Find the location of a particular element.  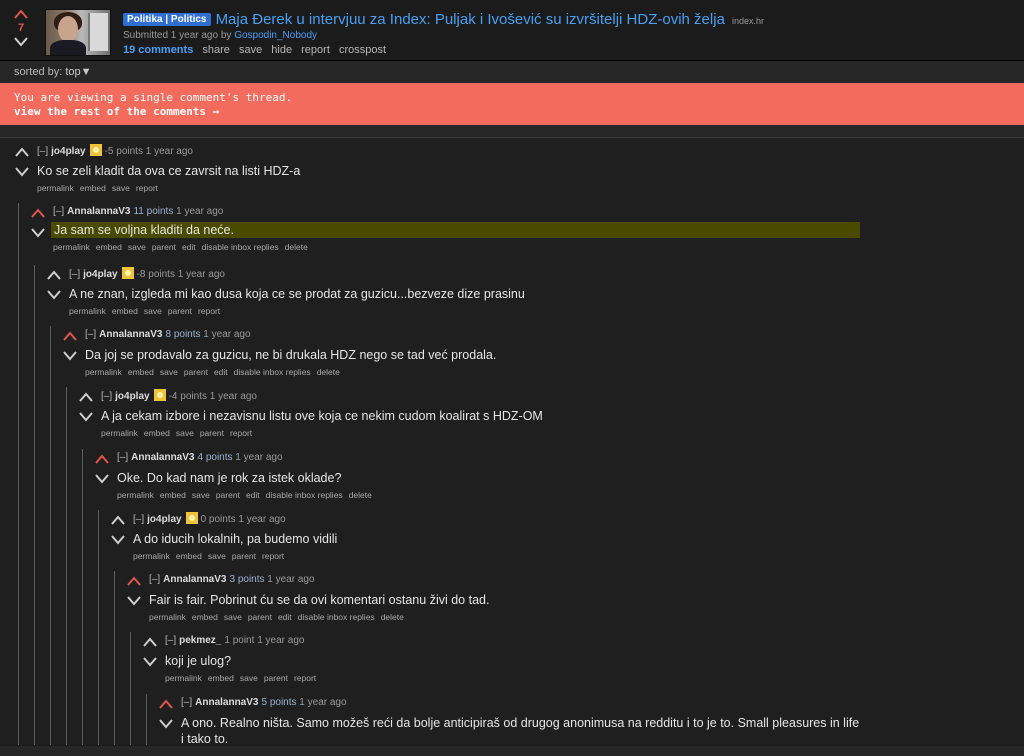

crosspost-link: crosspost is located at coordinates (362, 50).